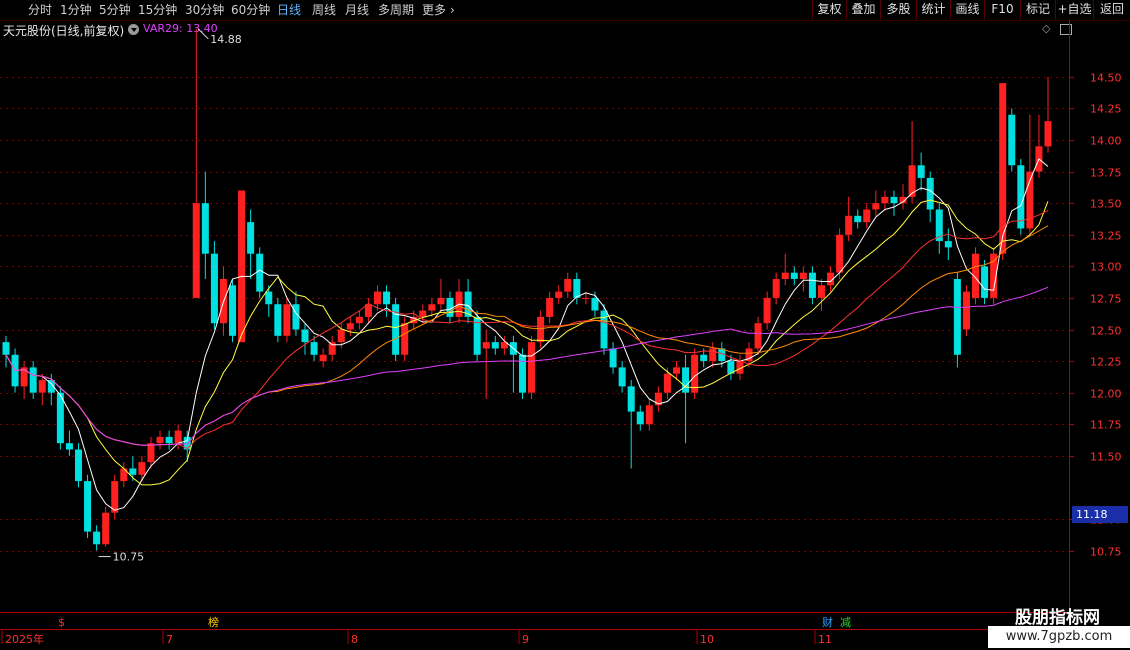 This screenshot has height=650, width=1130. Describe the element at coordinates (1106, 394) in the screenshot. I see `y-tick-label: 12.00` at that location.